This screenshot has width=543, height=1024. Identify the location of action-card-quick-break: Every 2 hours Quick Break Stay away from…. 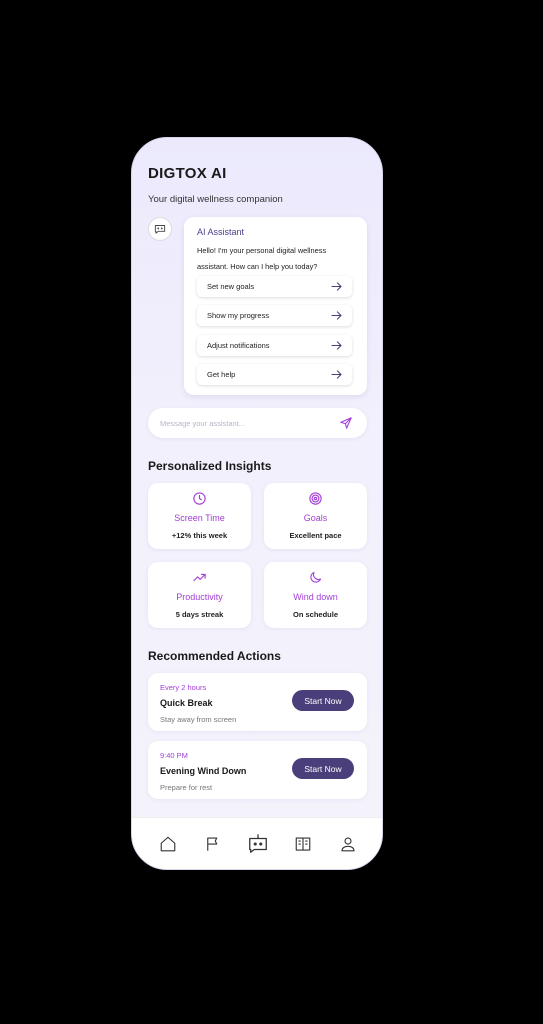
(257, 702).